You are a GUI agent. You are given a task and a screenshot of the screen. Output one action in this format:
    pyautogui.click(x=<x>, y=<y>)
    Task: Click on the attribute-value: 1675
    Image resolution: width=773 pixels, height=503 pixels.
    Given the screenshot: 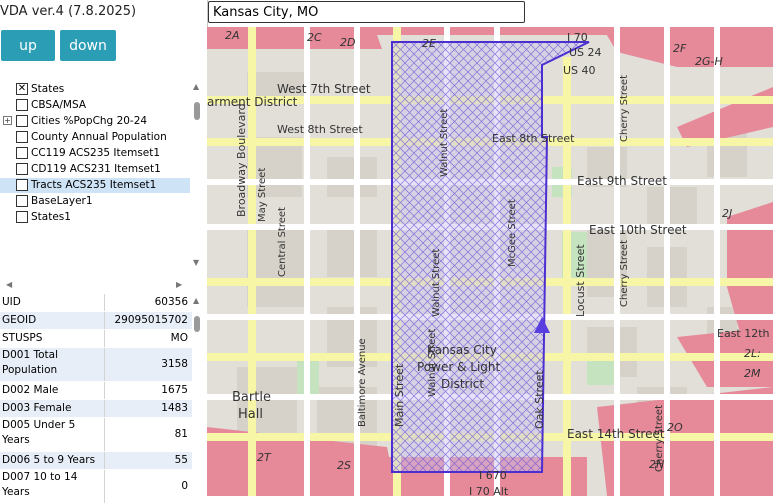 What is the action you would take?
    pyautogui.click(x=174, y=390)
    